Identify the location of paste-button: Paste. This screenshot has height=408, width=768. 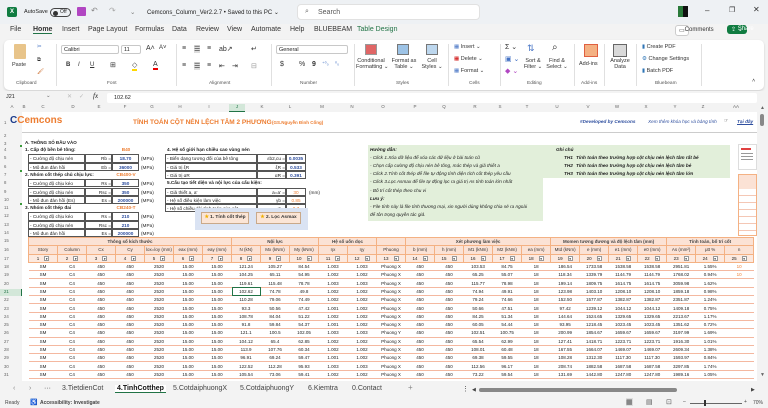
(19, 65).